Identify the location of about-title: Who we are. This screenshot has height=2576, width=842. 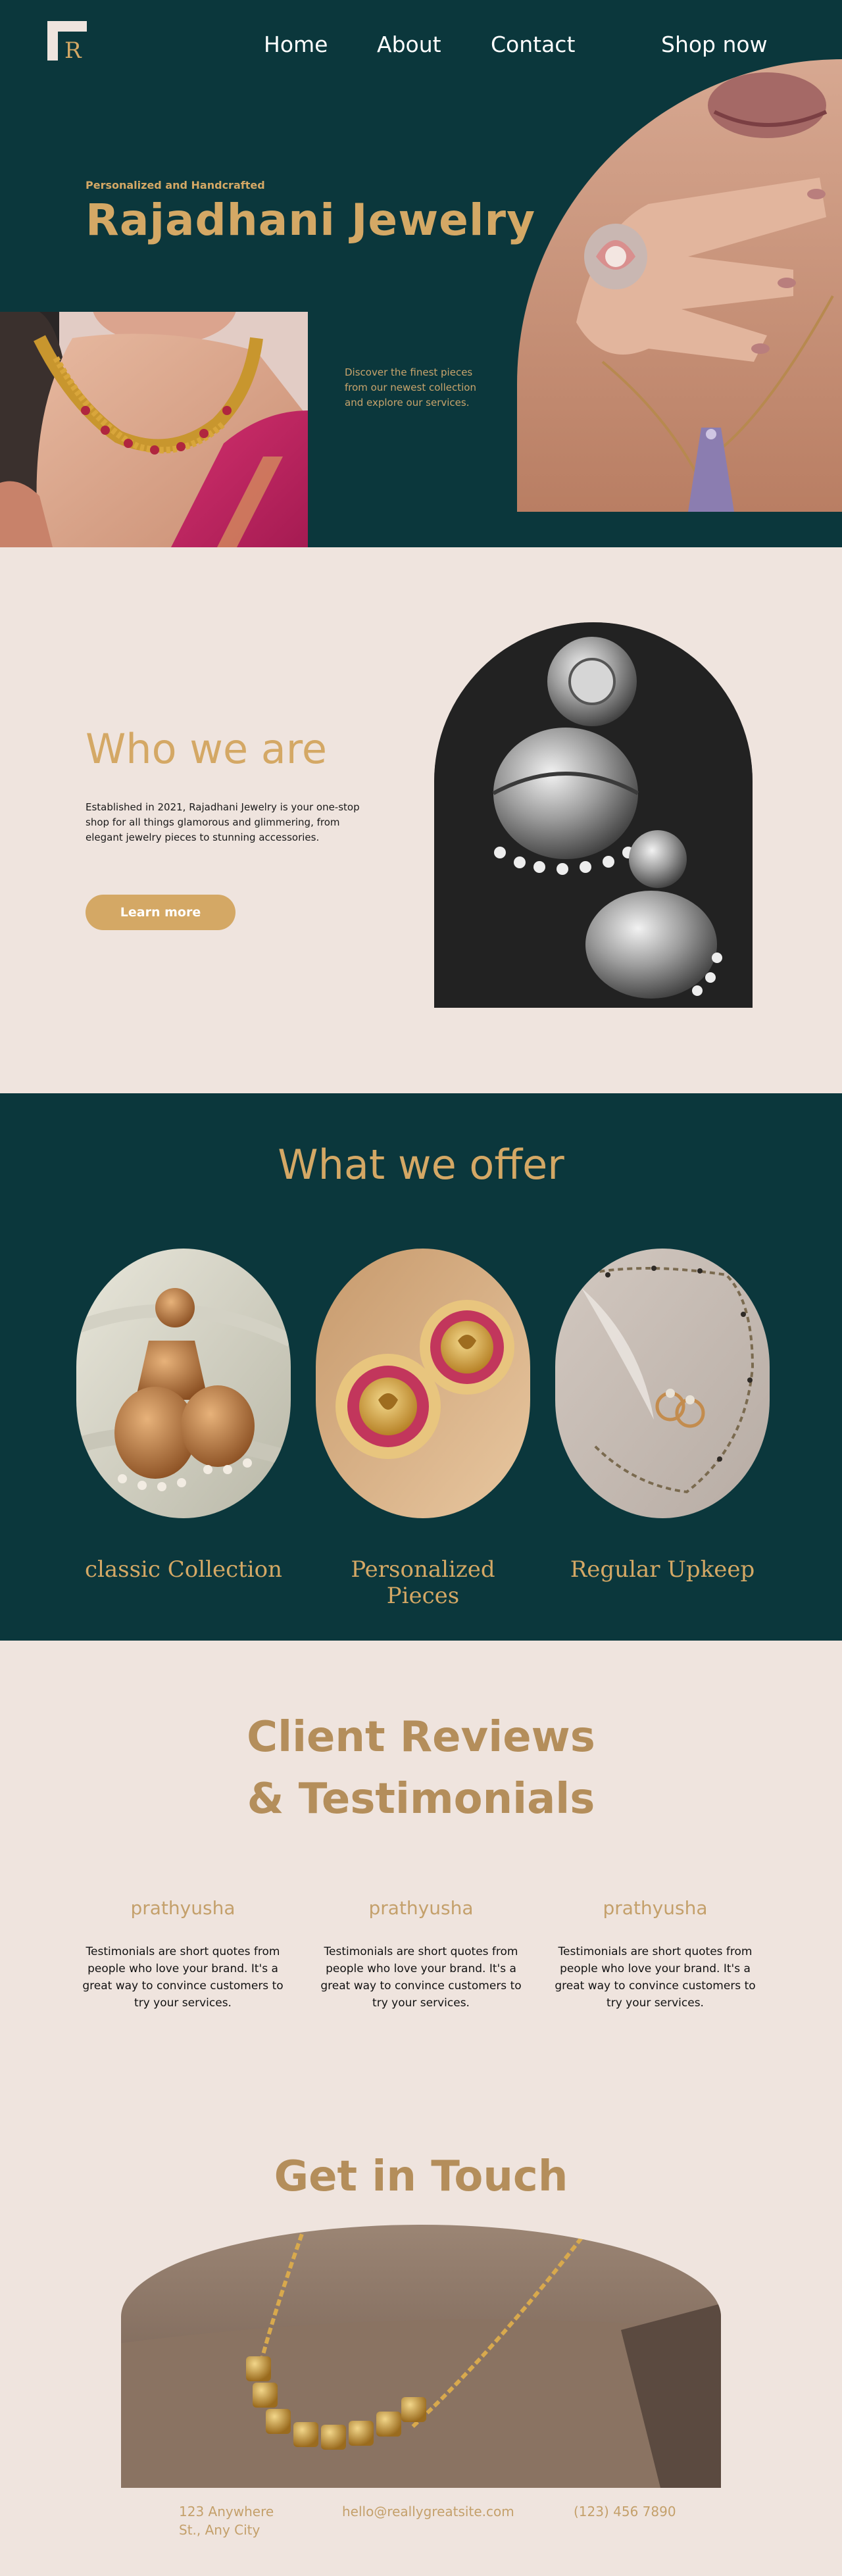
(207, 749).